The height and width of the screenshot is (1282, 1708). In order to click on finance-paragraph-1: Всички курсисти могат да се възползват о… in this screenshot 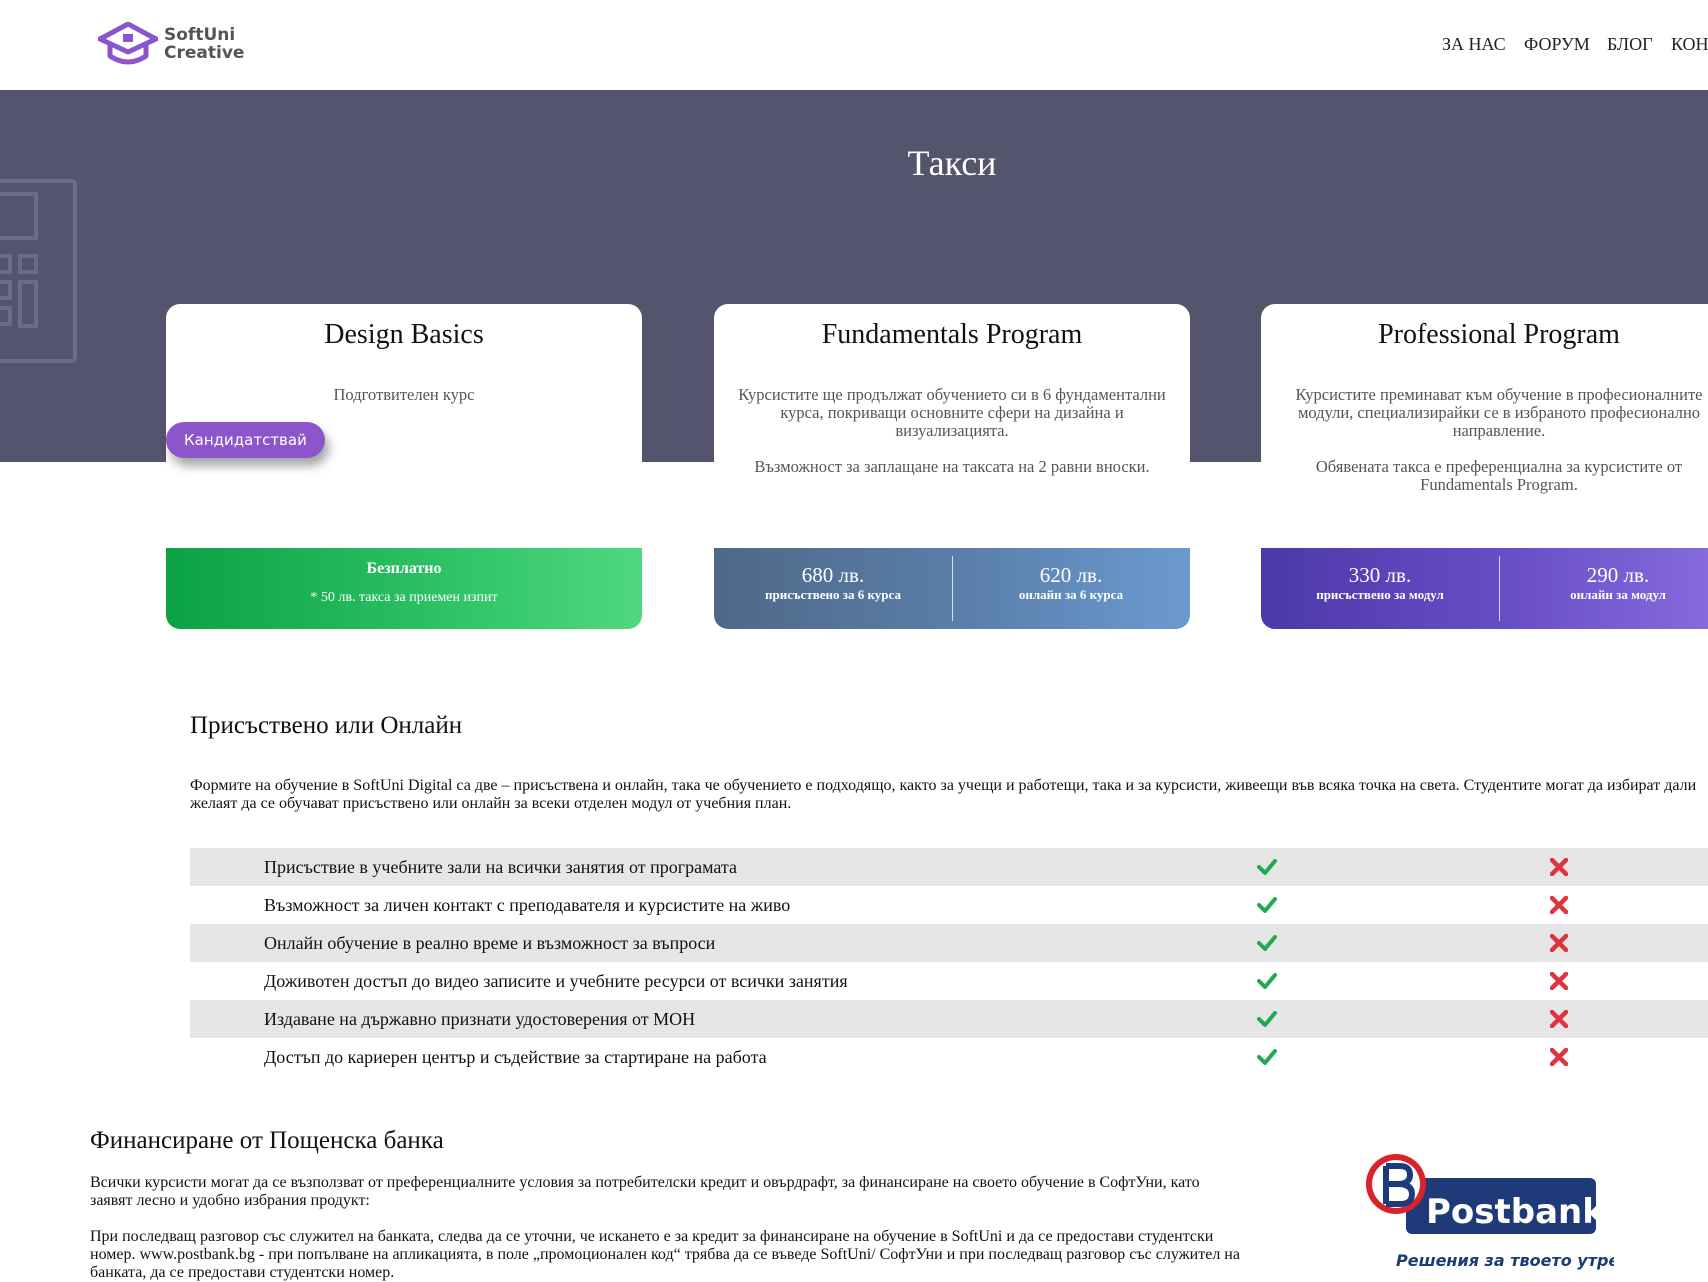, I will do `click(645, 1191)`.